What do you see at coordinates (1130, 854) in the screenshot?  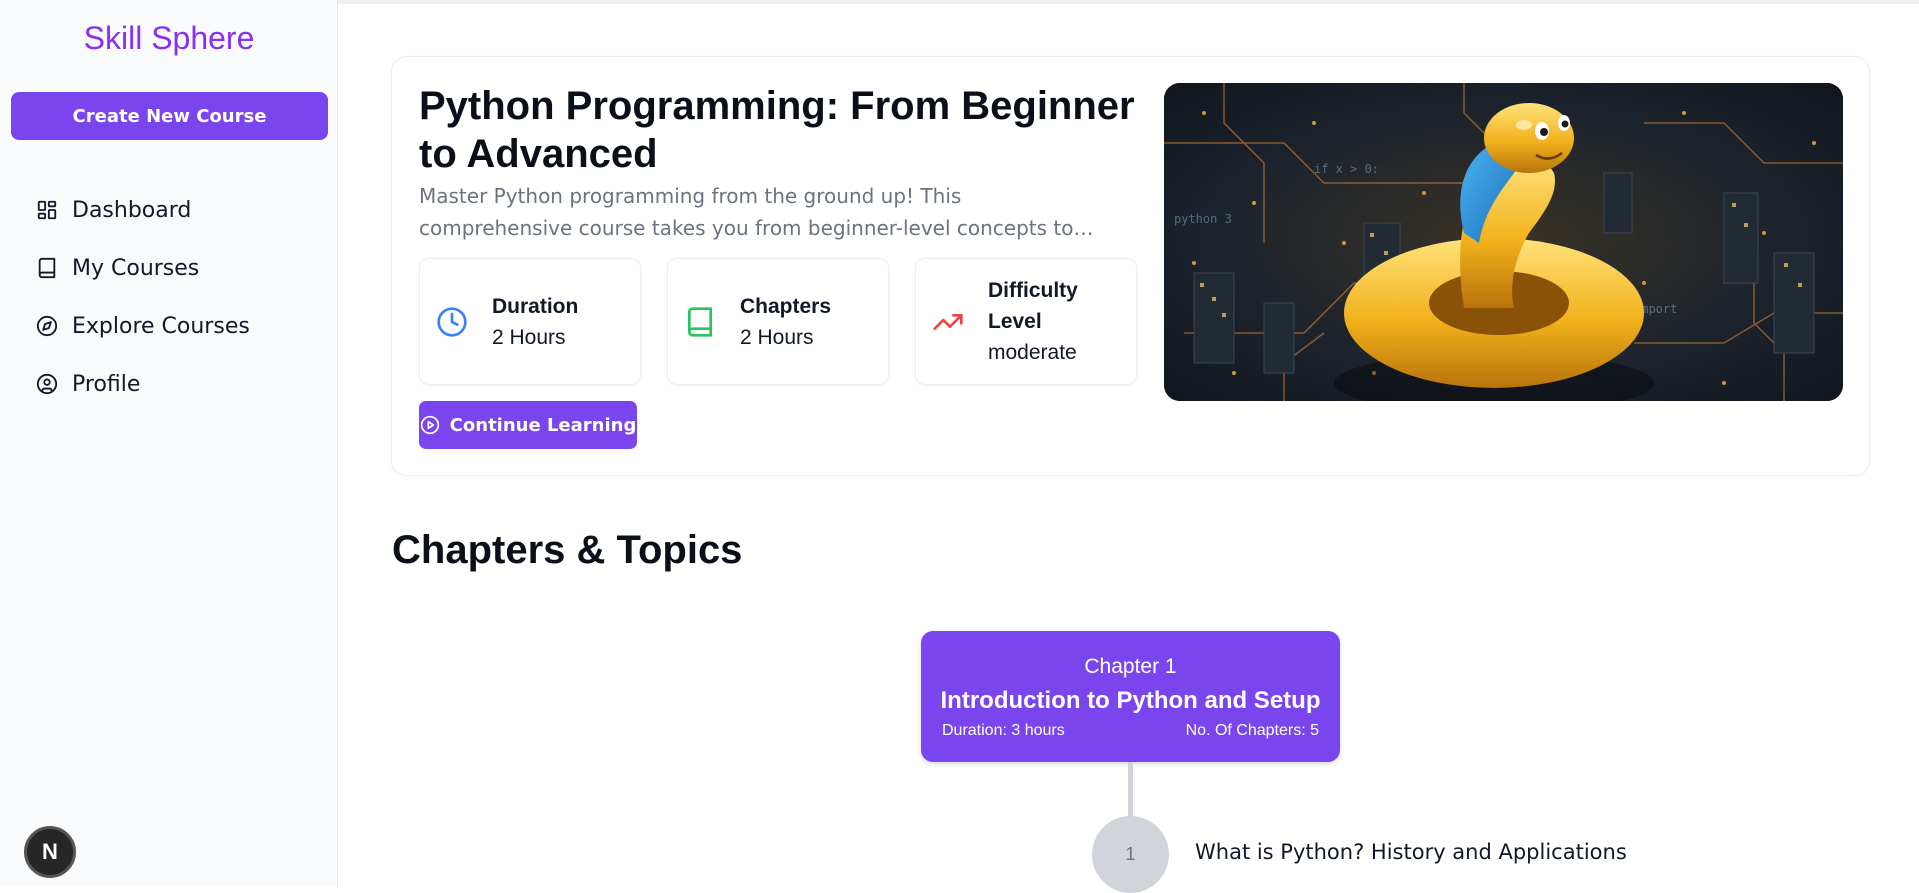 I see `topic-number-circle: 1` at bounding box center [1130, 854].